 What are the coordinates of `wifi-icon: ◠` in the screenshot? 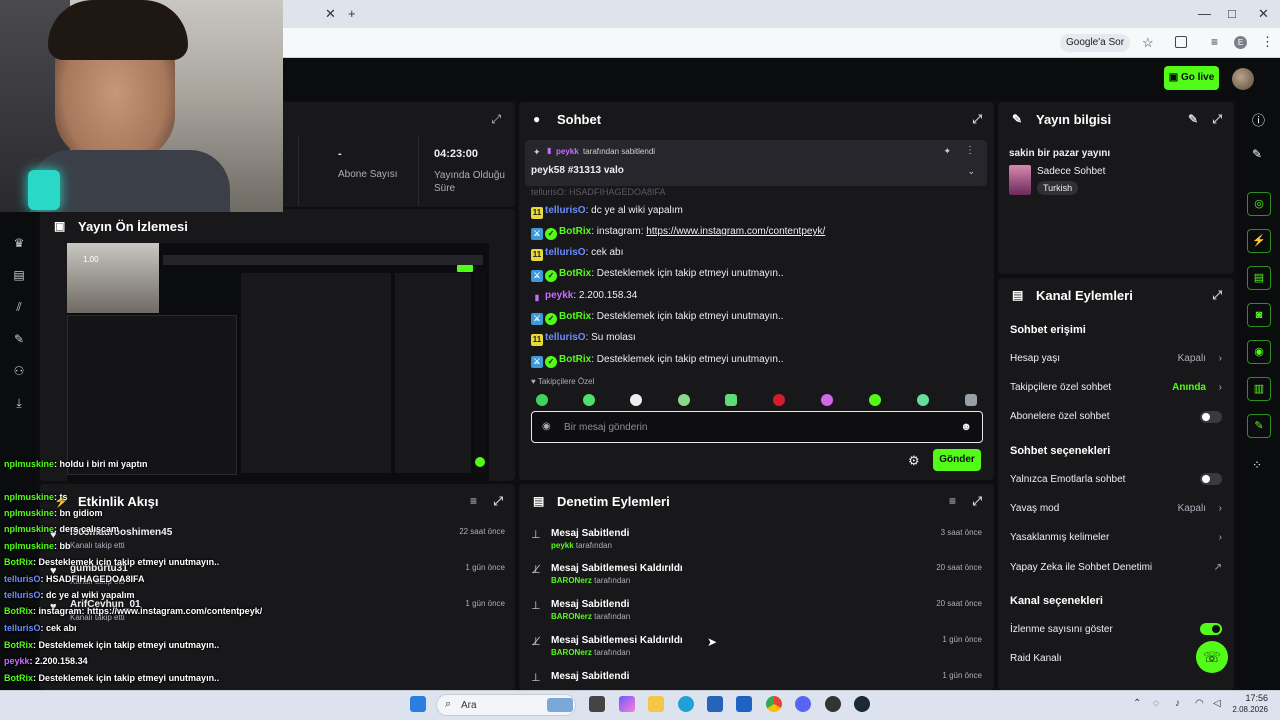 It's located at (1199, 703).